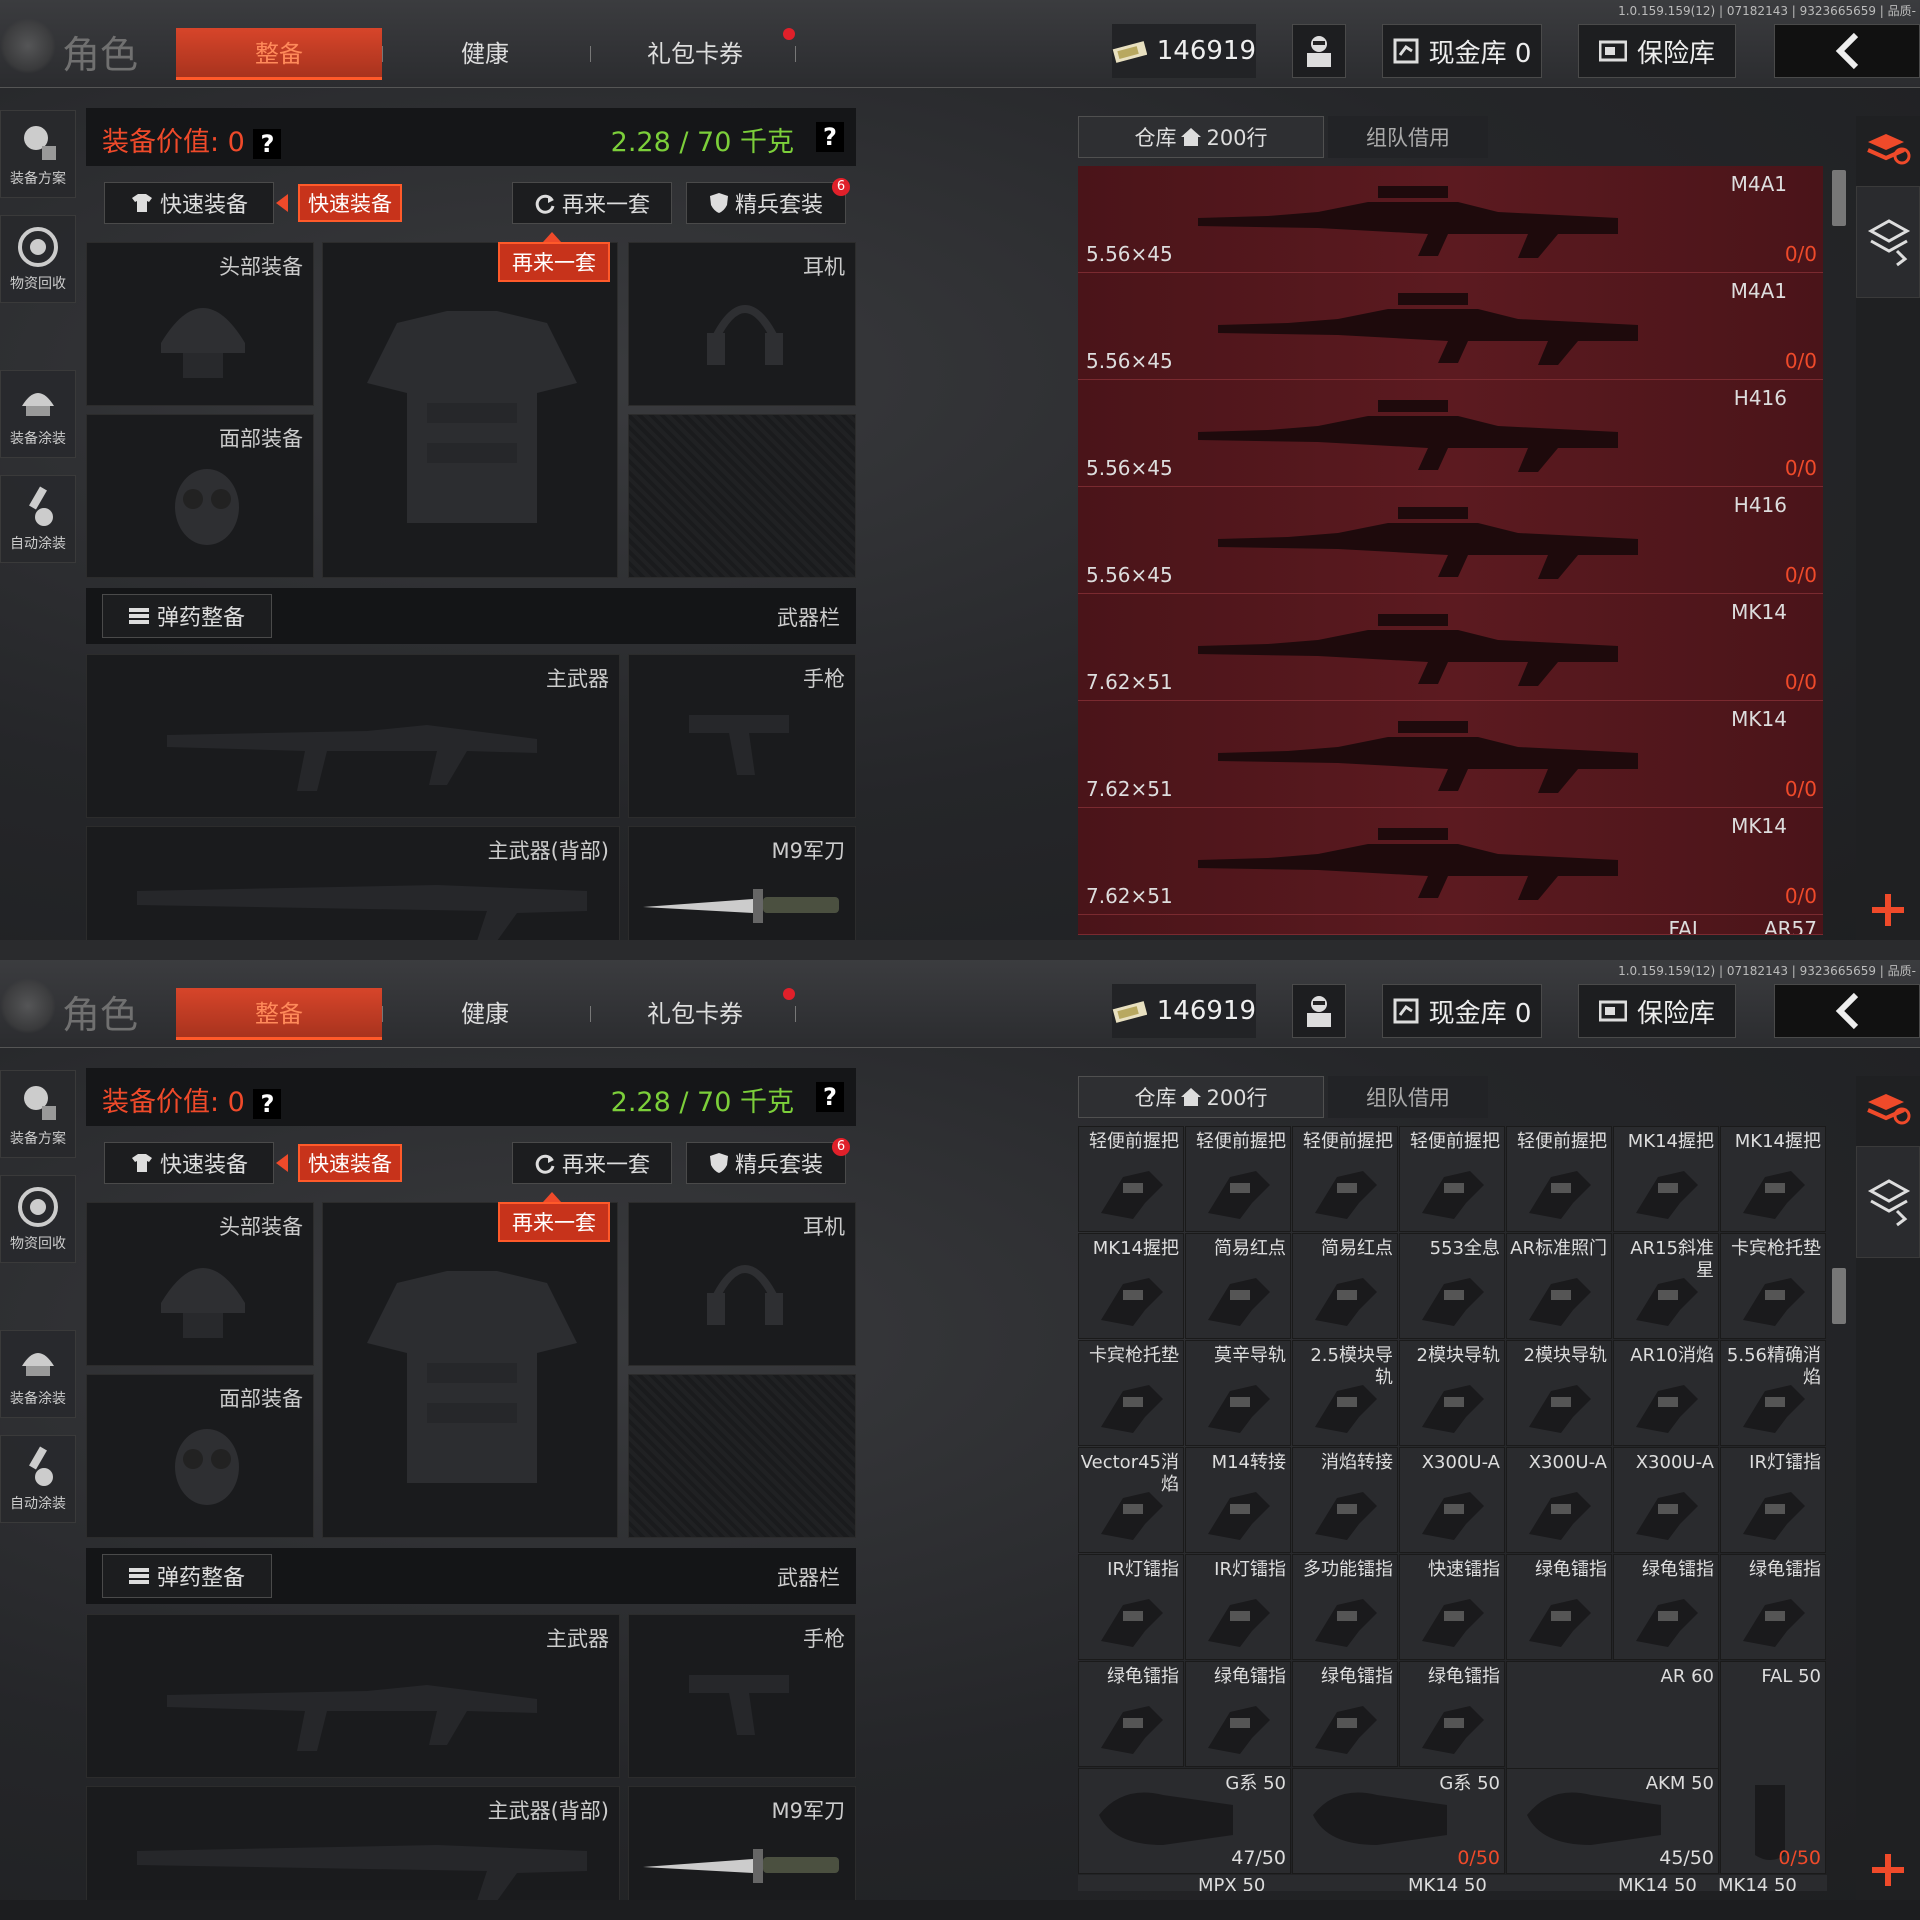 The width and height of the screenshot is (1920, 1920). Describe the element at coordinates (1666, 1286) in the screenshot. I see `part-cell: AR15斜准星` at that location.